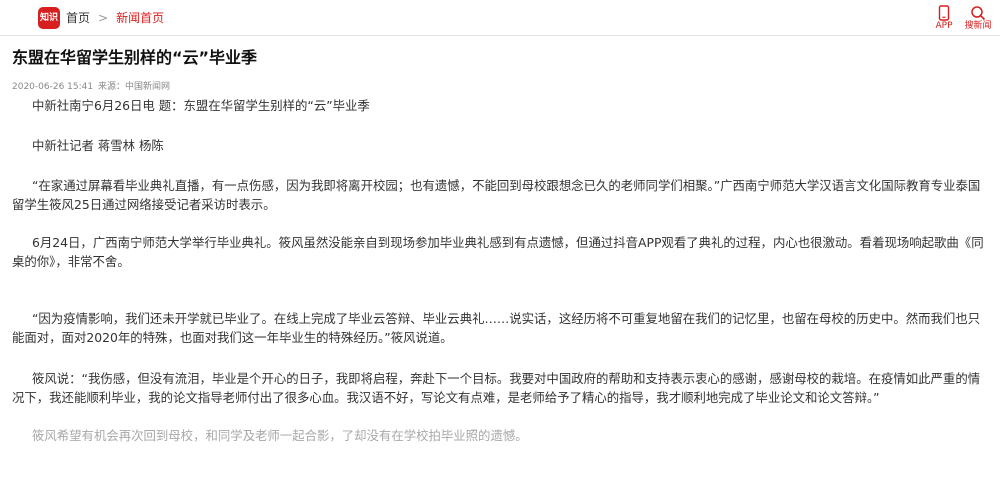 The width and height of the screenshot is (1000, 480). What do you see at coordinates (500, 18) in the screenshot?
I see `top-bar: 知识 首页 > 新闻首页 APP 搜新闻` at bounding box center [500, 18].